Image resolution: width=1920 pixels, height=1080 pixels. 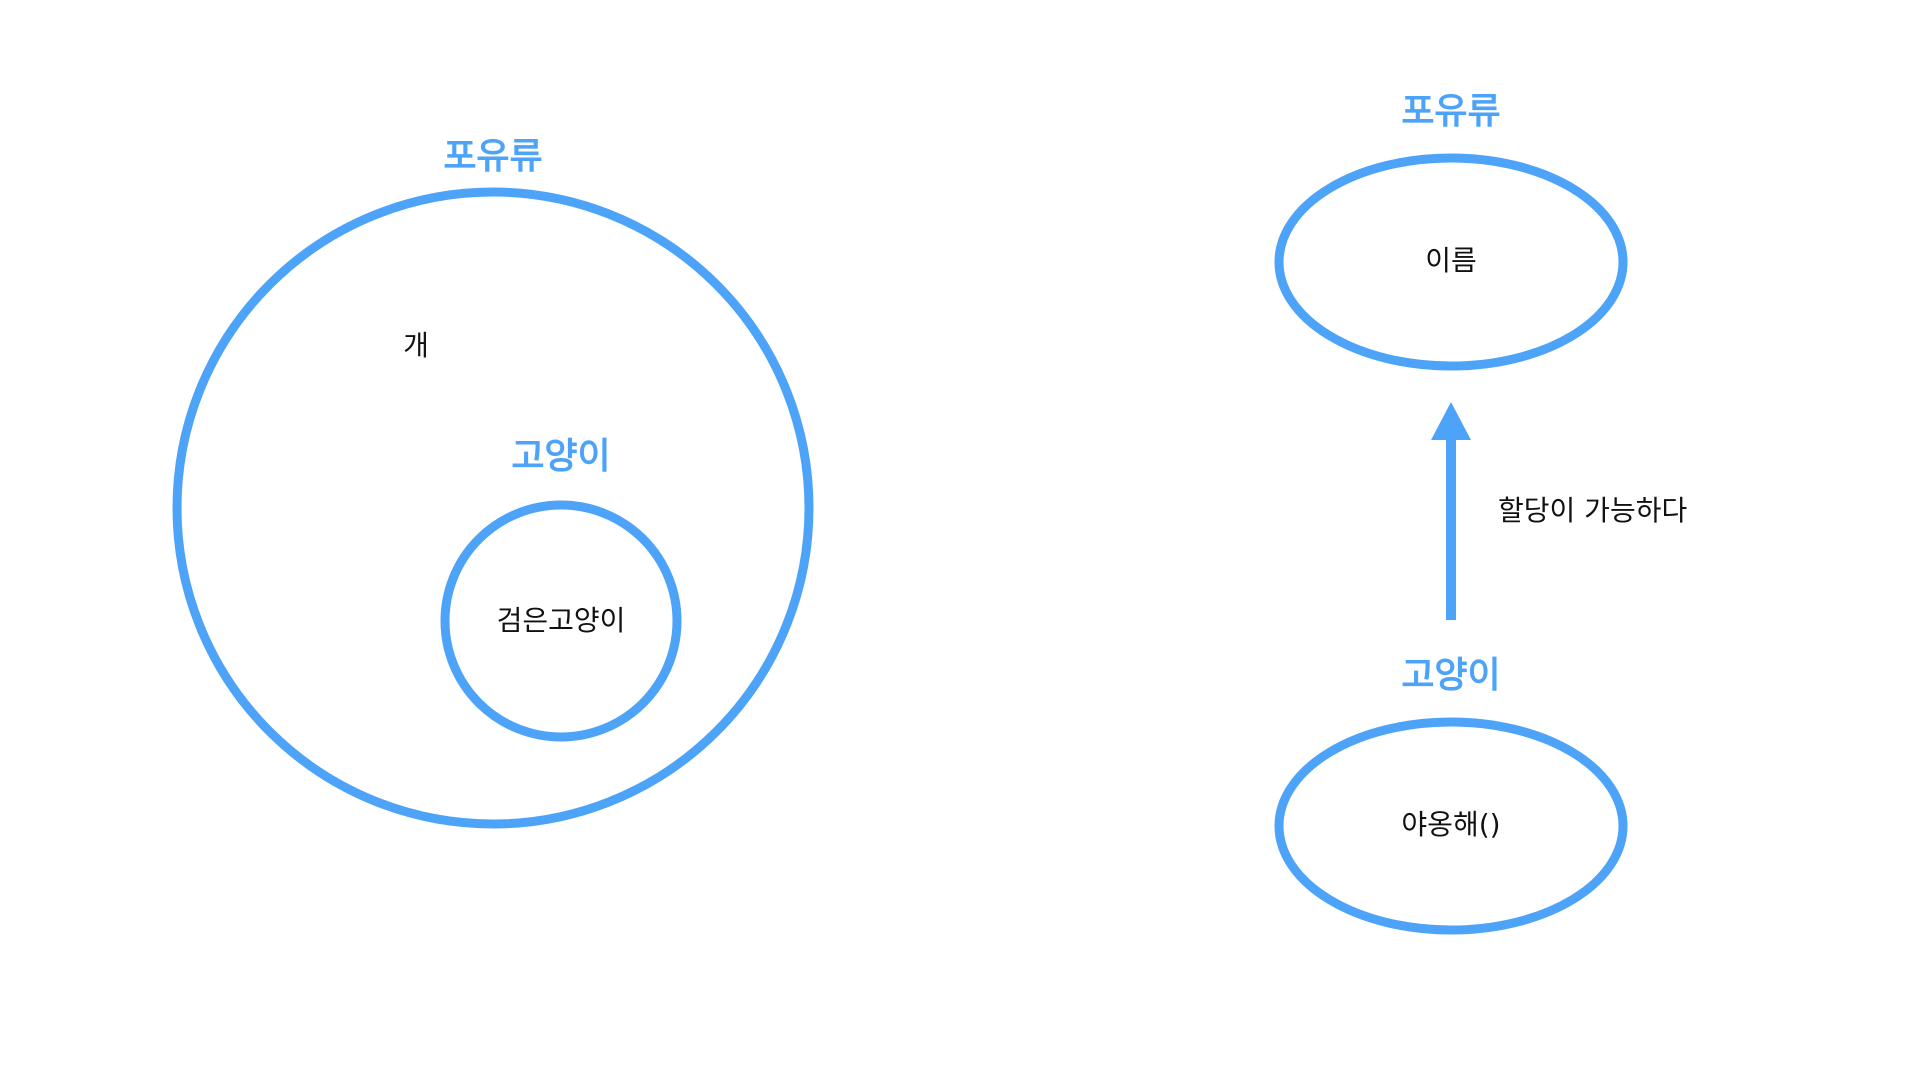 What do you see at coordinates (1450, 675) in the screenshot?
I see `cat-type-label: 고양이` at bounding box center [1450, 675].